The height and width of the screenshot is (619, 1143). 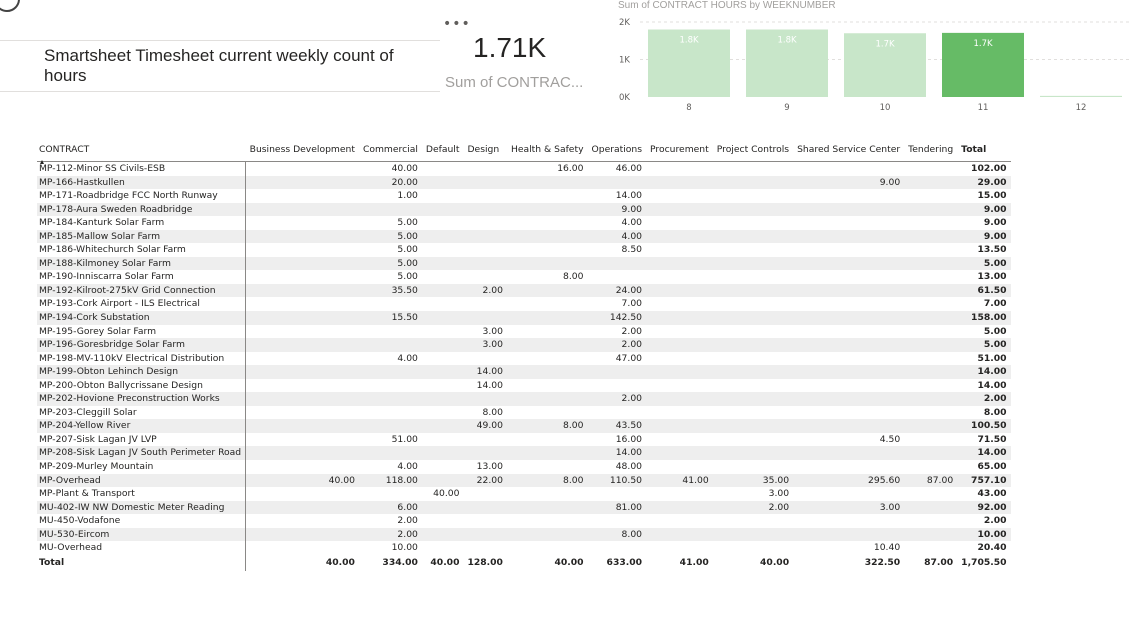 I want to click on row-total: 5.00, so click(x=995, y=331).